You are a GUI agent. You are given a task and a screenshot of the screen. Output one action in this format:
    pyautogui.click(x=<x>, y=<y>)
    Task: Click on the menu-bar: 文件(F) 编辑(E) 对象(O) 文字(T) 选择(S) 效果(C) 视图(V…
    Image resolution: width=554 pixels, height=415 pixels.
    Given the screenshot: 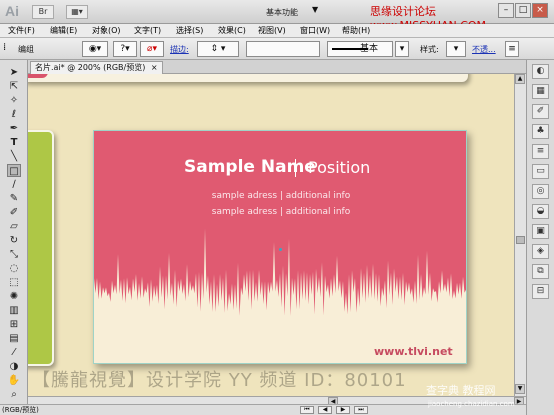 What is the action you would take?
    pyautogui.click(x=277, y=31)
    